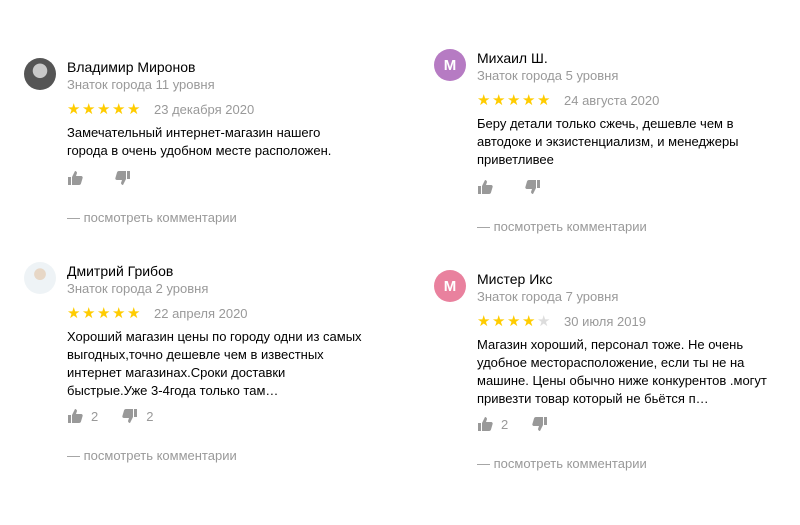  What do you see at coordinates (201, 313) in the screenshot?
I see `review-date: 22 апреля 2020` at bounding box center [201, 313].